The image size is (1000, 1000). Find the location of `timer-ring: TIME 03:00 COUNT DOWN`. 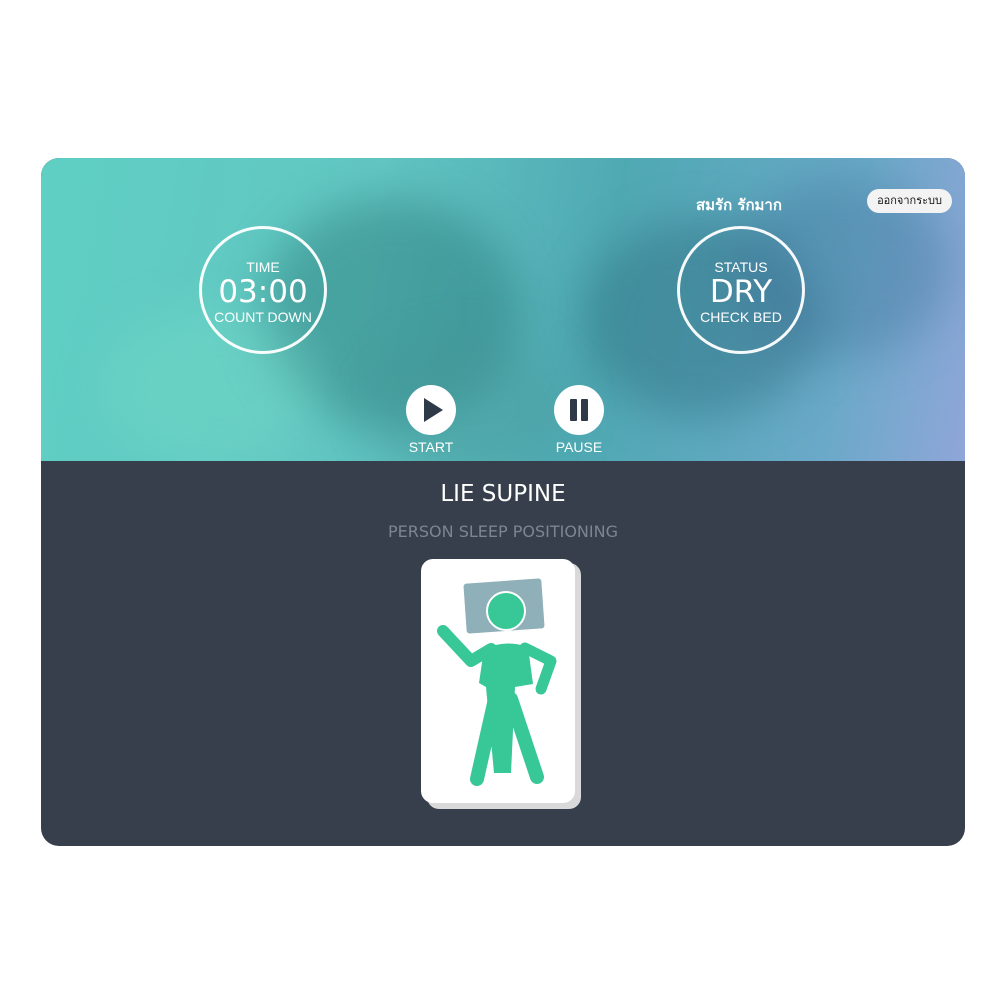

timer-ring: TIME 03:00 COUNT DOWN is located at coordinates (263, 290).